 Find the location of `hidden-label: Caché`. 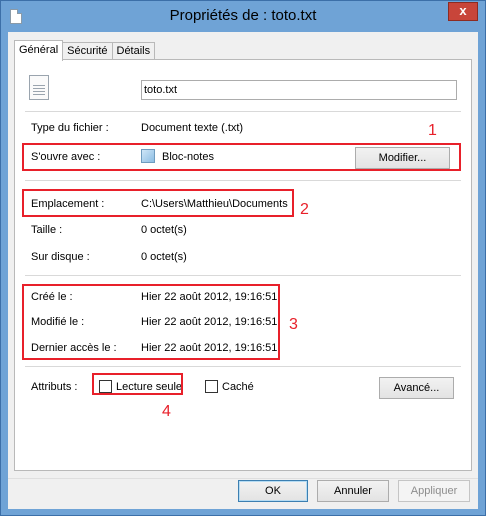

hidden-label: Caché is located at coordinates (238, 387).